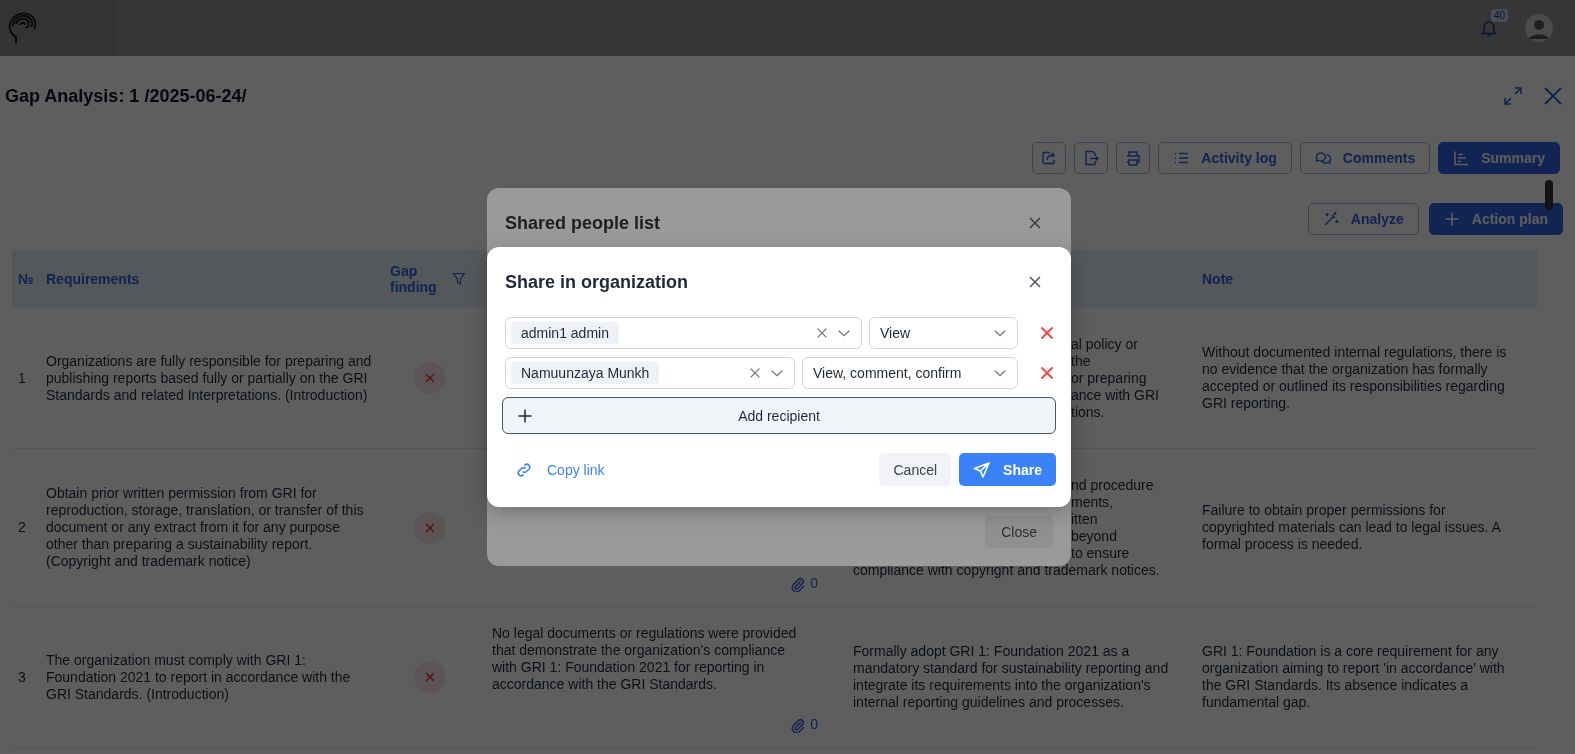 The width and height of the screenshot is (1575, 754). Describe the element at coordinates (23, 28) in the screenshot. I see `logo-icon` at that location.